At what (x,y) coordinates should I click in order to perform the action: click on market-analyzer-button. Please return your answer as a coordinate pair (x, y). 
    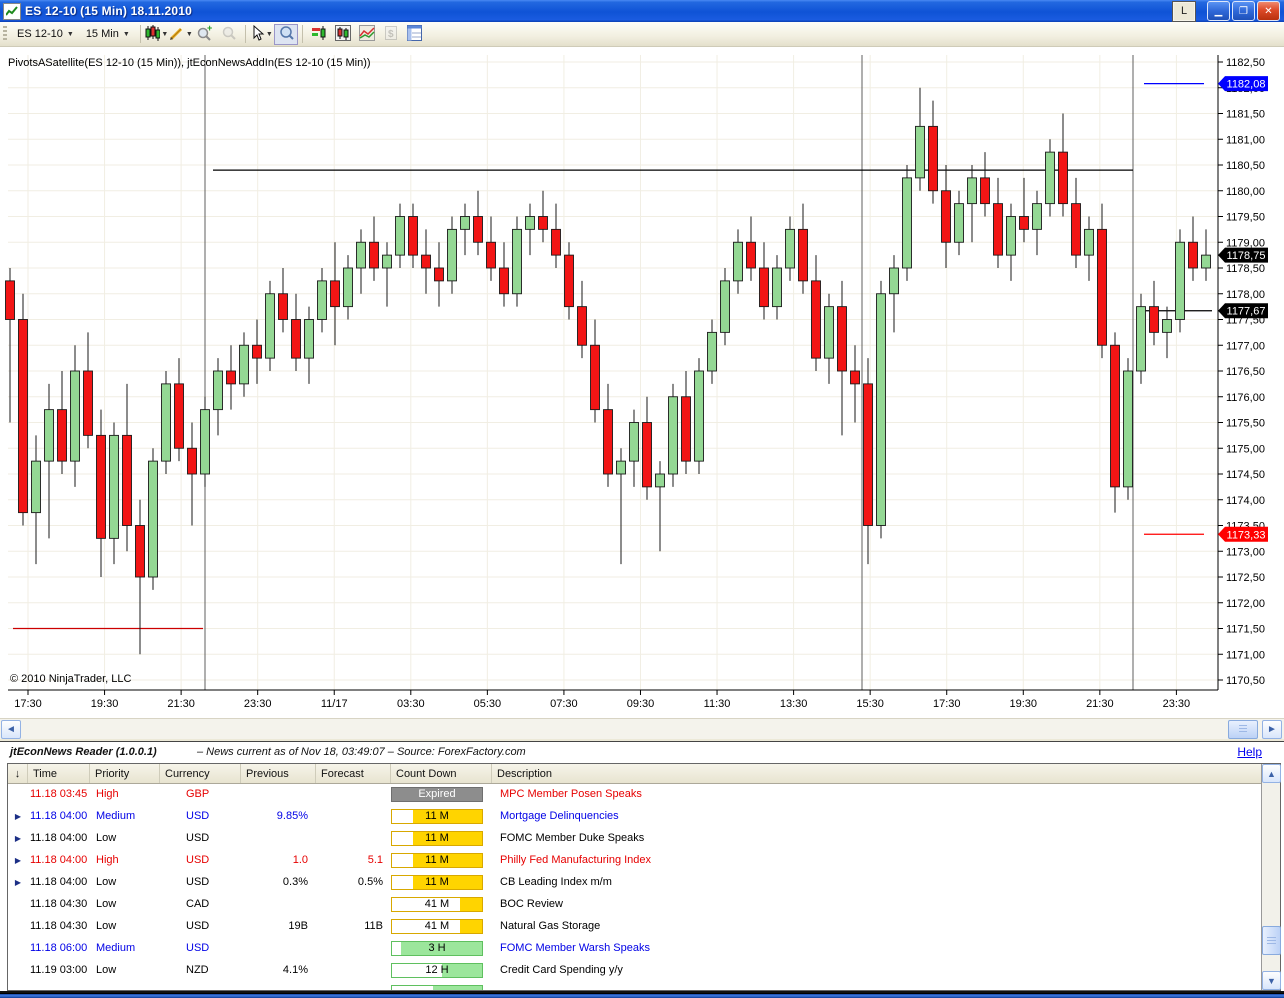
    Looking at the image, I should click on (319, 34).